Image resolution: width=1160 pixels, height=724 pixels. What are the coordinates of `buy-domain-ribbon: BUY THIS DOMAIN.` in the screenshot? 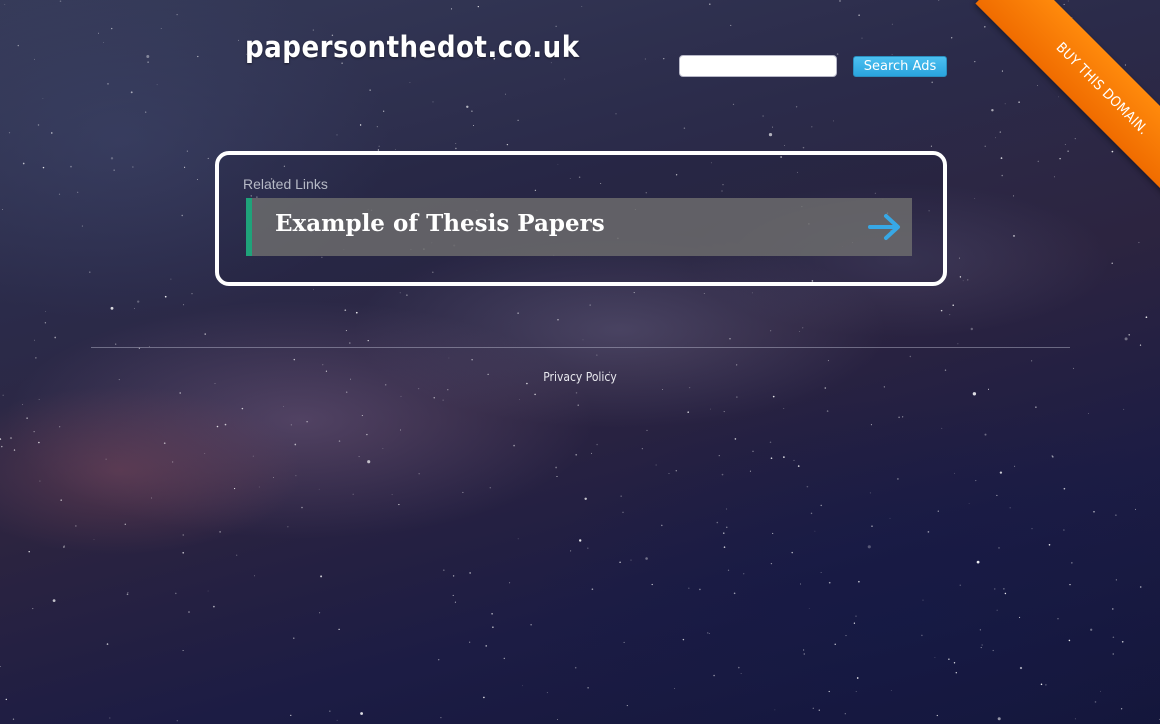 It's located at (1067, 107).